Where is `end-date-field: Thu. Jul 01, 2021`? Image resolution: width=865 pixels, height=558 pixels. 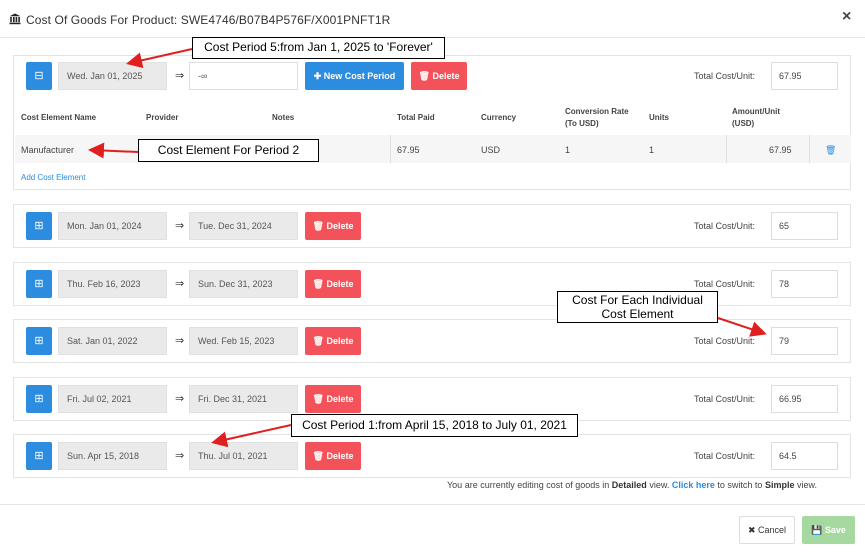
end-date-field: Thu. Jul 01, 2021 is located at coordinates (243, 456).